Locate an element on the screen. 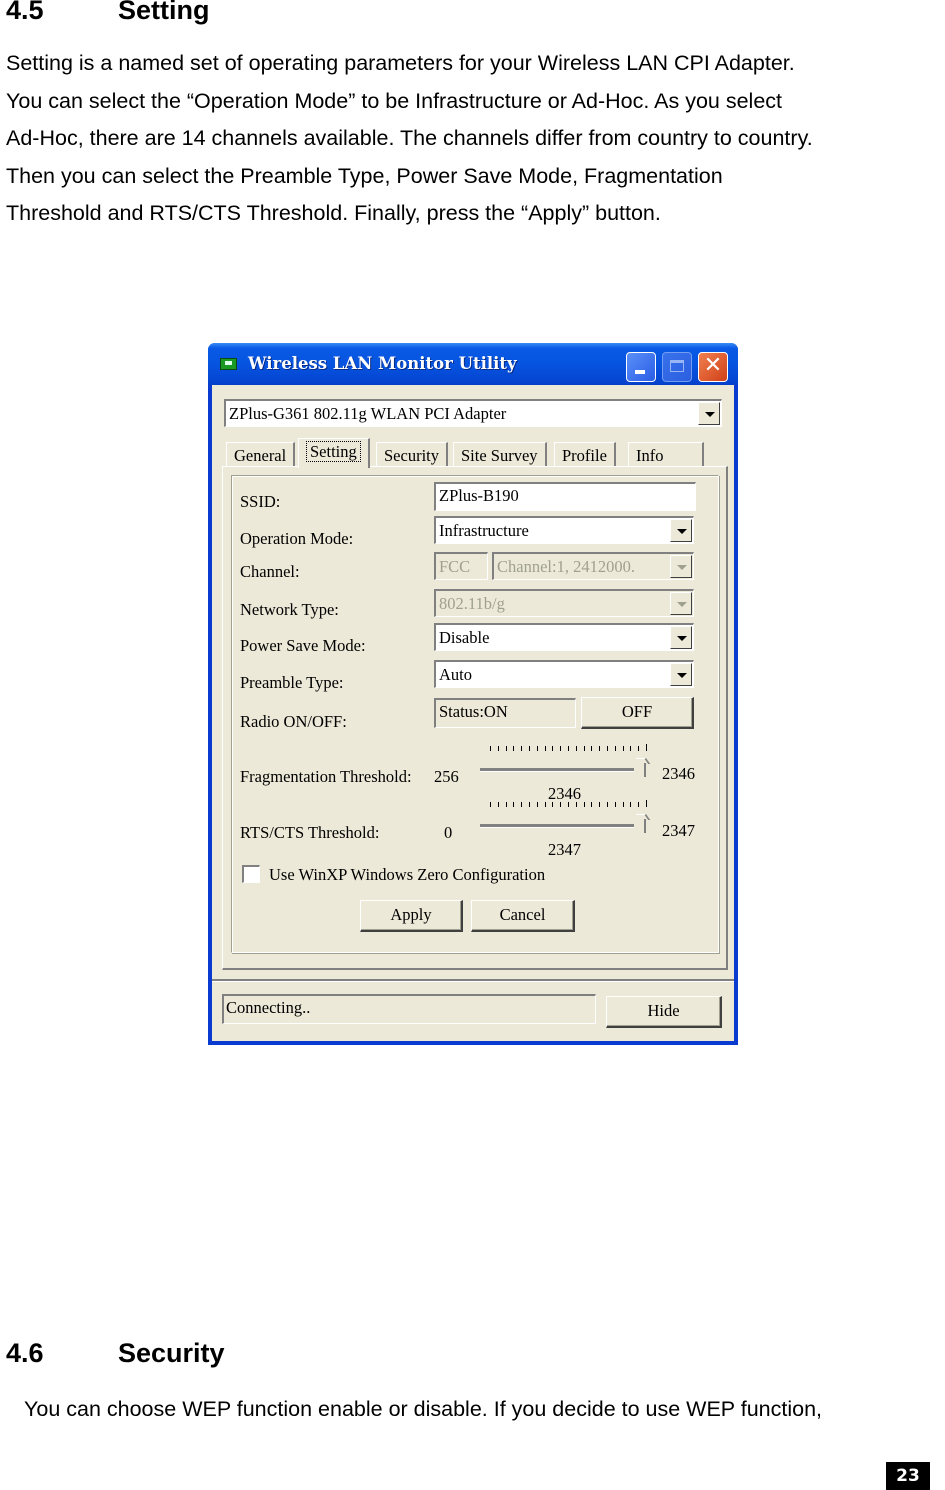 The image size is (945, 1490). slider-track is located at coordinates (557, 770).